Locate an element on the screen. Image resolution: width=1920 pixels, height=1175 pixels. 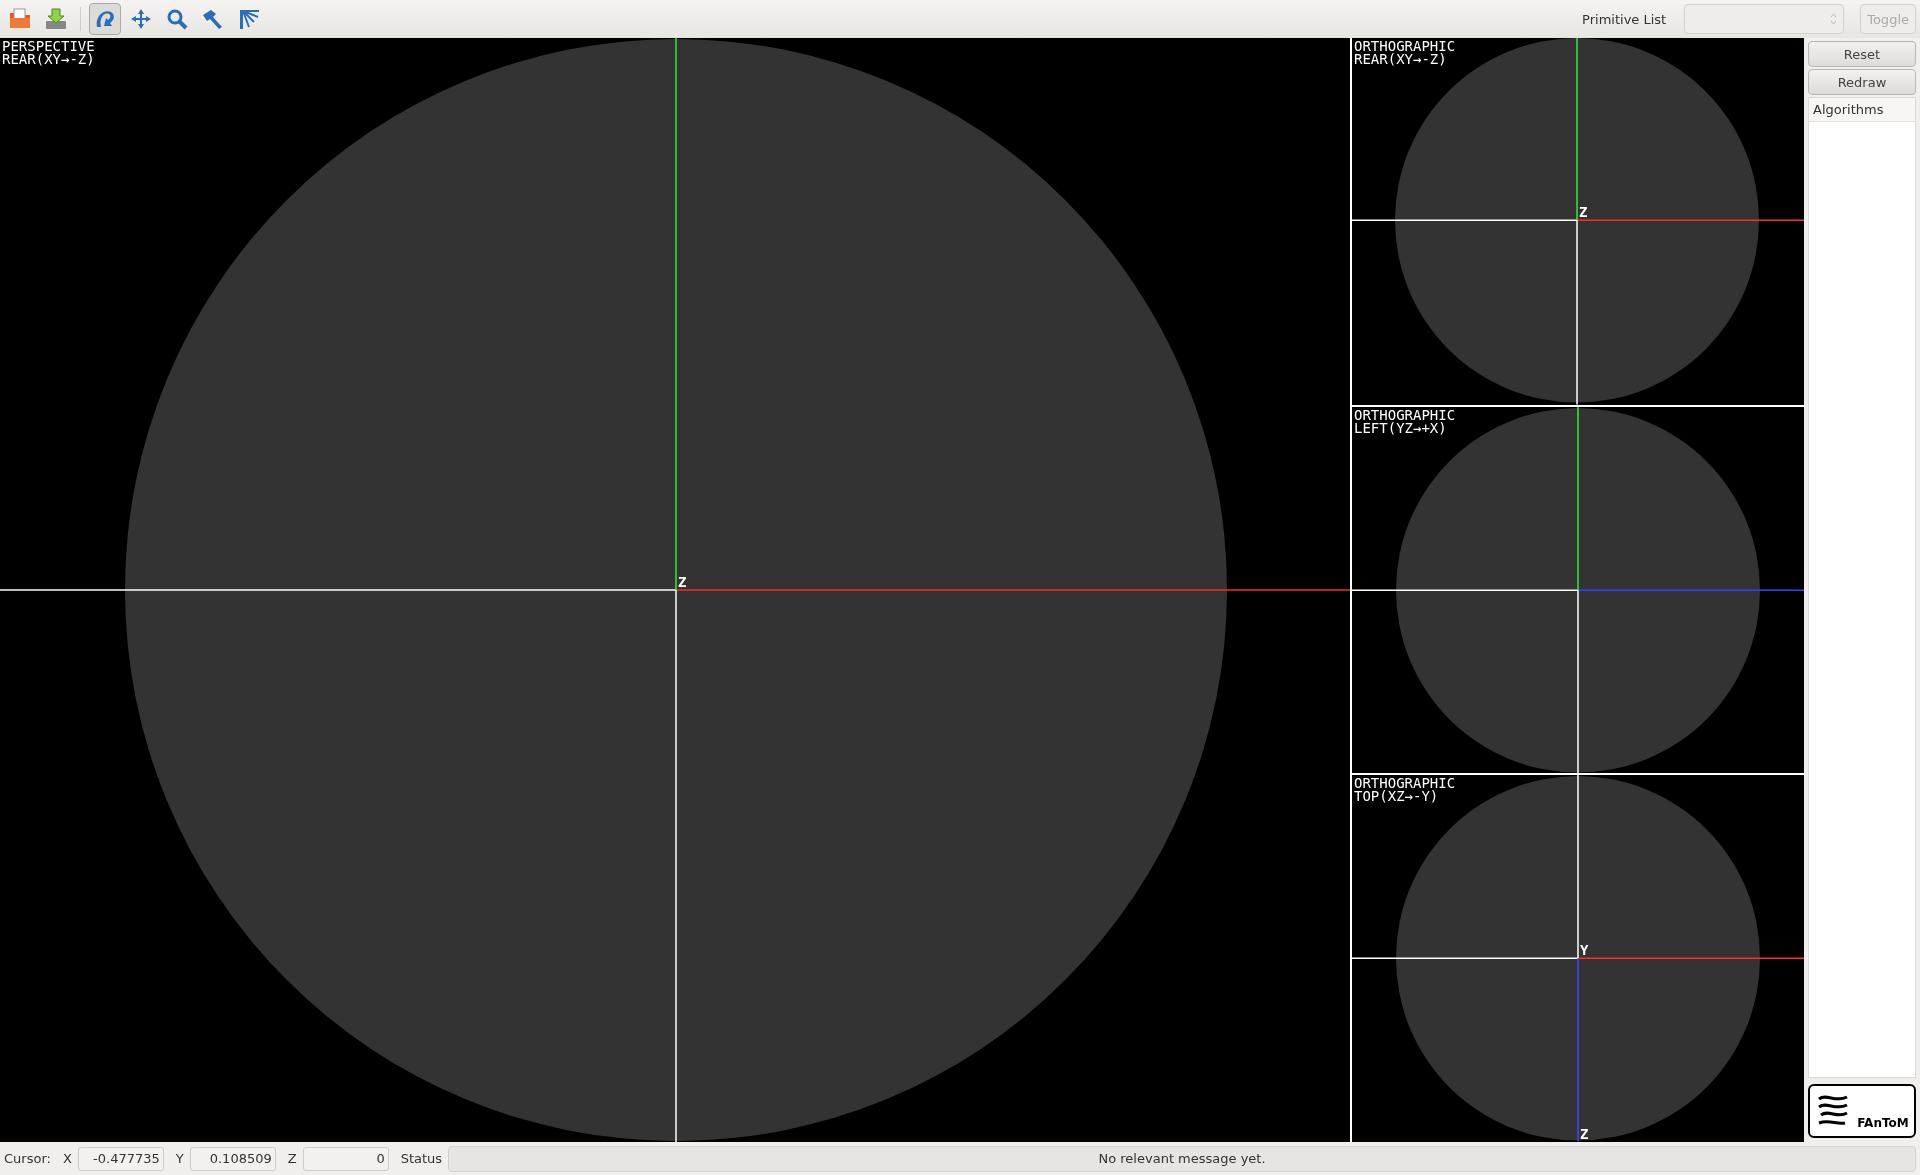
coordinate-field: -0.477735 is located at coordinates (120, 1158).